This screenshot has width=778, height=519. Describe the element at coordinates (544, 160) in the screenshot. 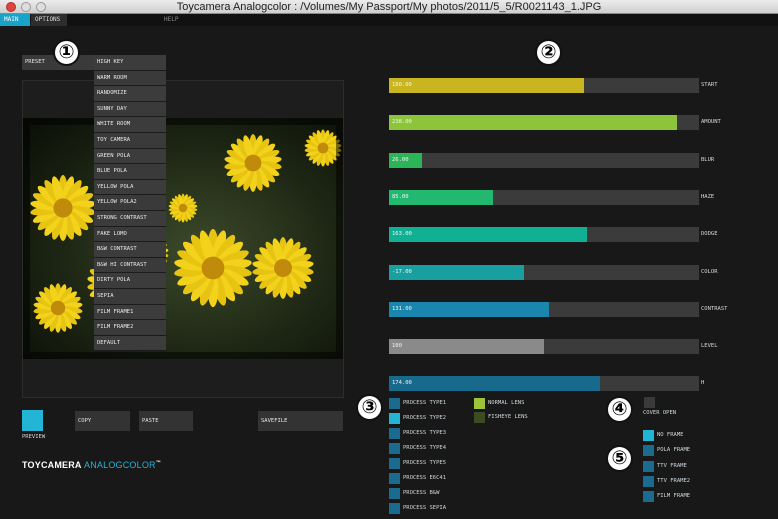

I see `slider-blur: 26.00` at that location.